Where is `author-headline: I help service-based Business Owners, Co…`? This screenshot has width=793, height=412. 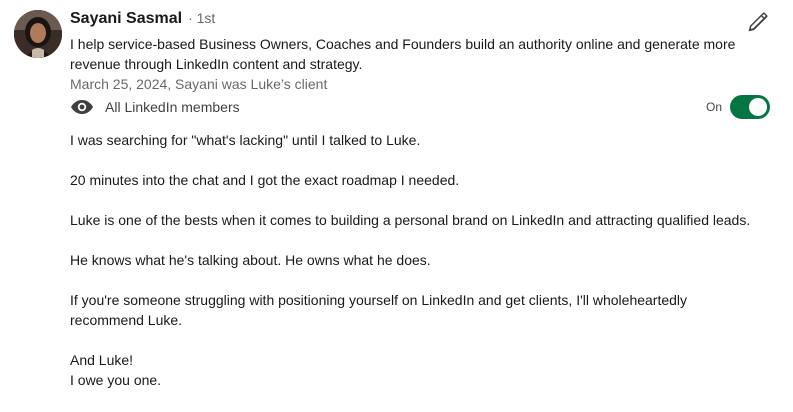 author-headline: I help service-based Business Owners, Co… is located at coordinates (403, 54).